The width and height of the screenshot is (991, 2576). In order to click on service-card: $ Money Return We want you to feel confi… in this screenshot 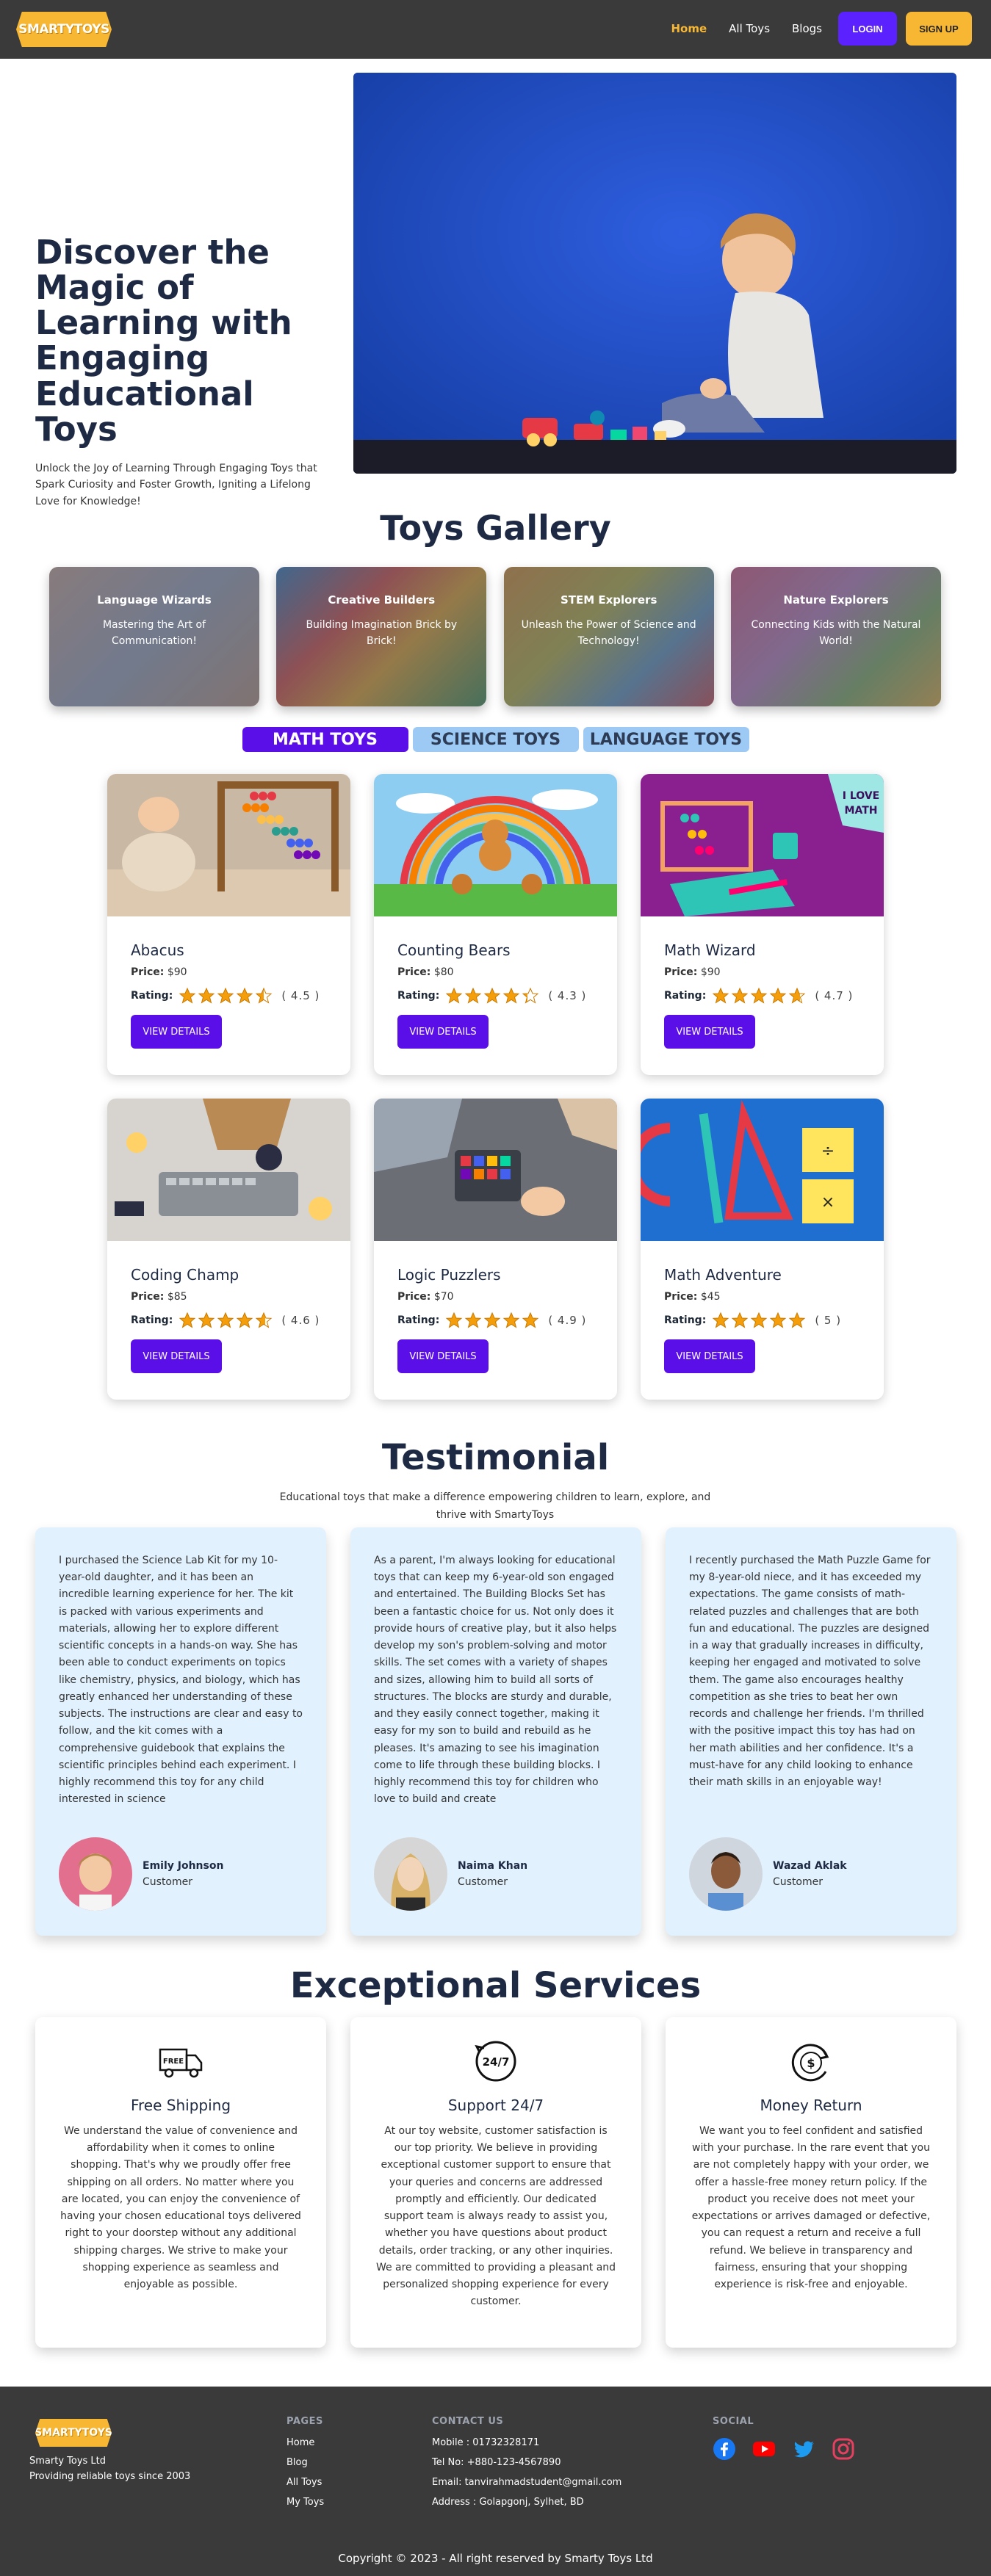, I will do `click(811, 2182)`.